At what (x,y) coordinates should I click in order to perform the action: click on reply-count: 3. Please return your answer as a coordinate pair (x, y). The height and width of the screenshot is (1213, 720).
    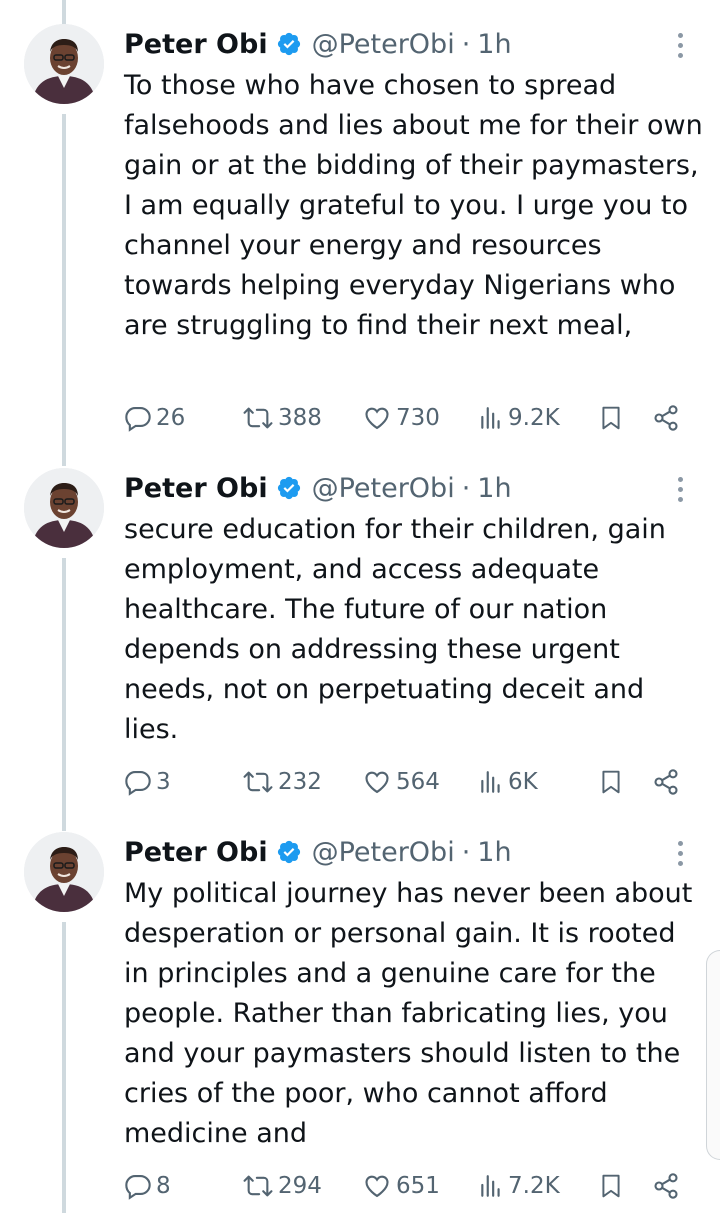
    Looking at the image, I should click on (163, 782).